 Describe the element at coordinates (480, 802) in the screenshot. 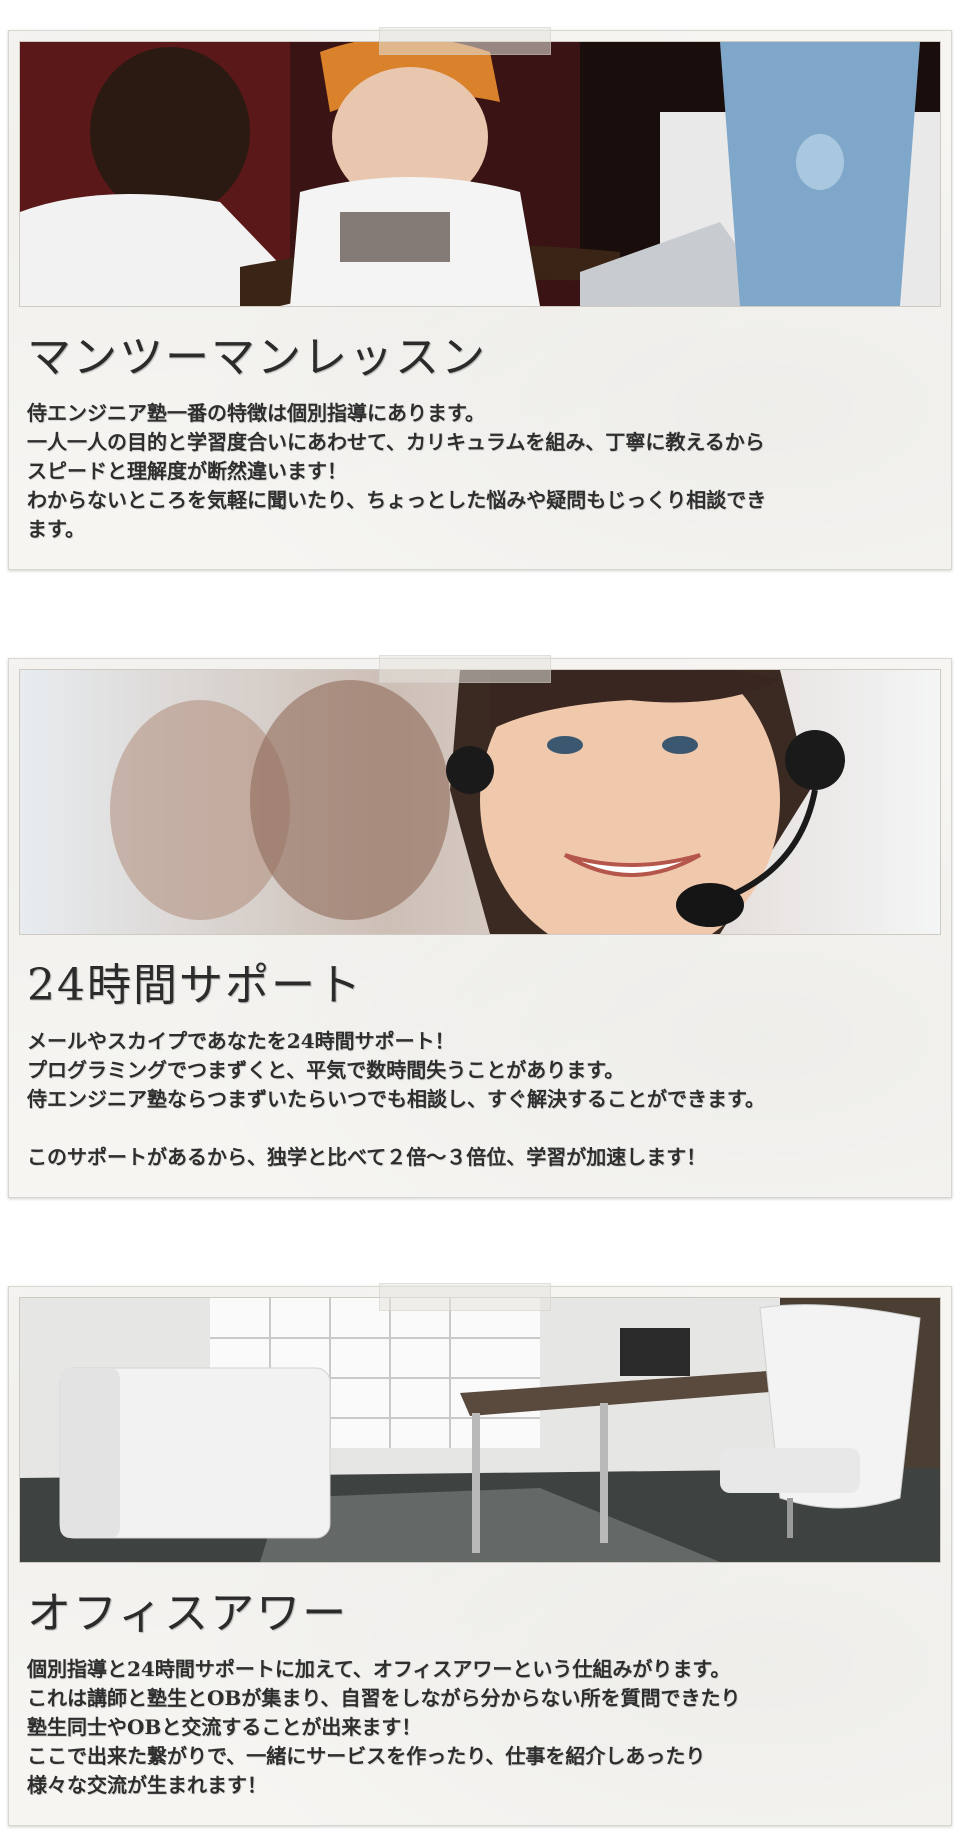

I see `headset-support-woman-photo` at that location.